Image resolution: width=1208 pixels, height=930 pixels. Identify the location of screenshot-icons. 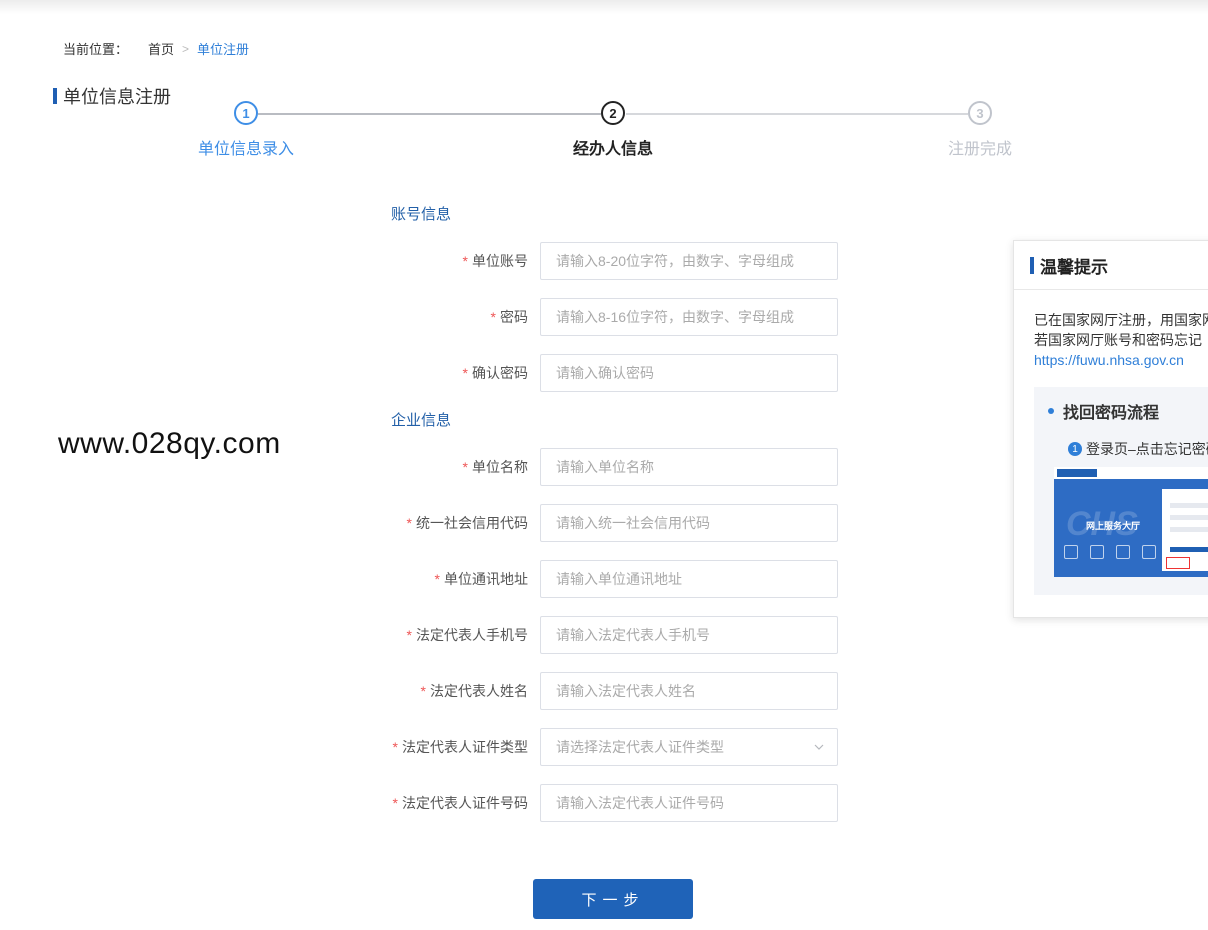
(1110, 552).